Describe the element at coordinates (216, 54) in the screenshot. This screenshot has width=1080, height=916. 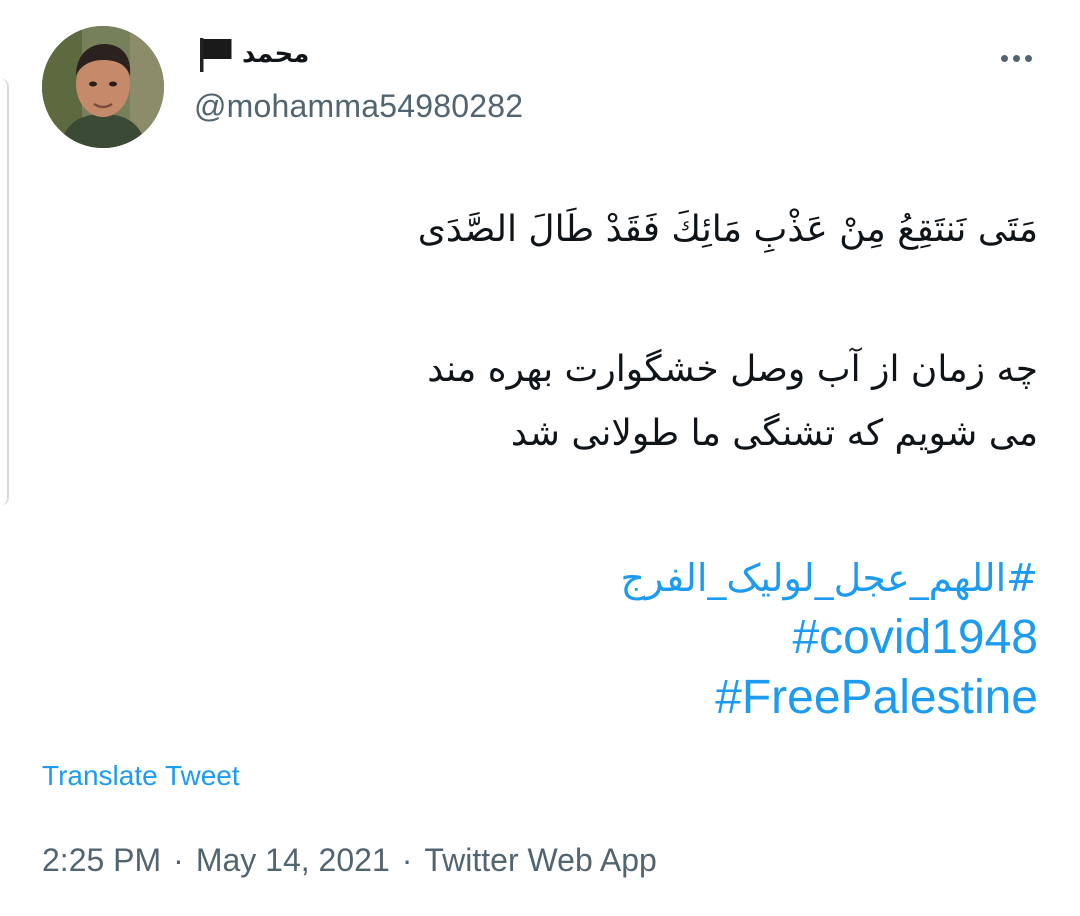
I see `black-flag-icon` at that location.